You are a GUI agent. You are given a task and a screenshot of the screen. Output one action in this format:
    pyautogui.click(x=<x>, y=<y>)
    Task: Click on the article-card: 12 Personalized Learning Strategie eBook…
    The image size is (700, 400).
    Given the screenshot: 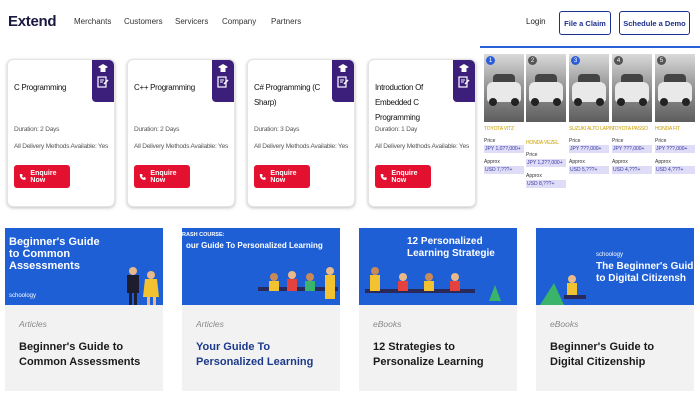 What is the action you would take?
    pyautogui.click(x=438, y=309)
    